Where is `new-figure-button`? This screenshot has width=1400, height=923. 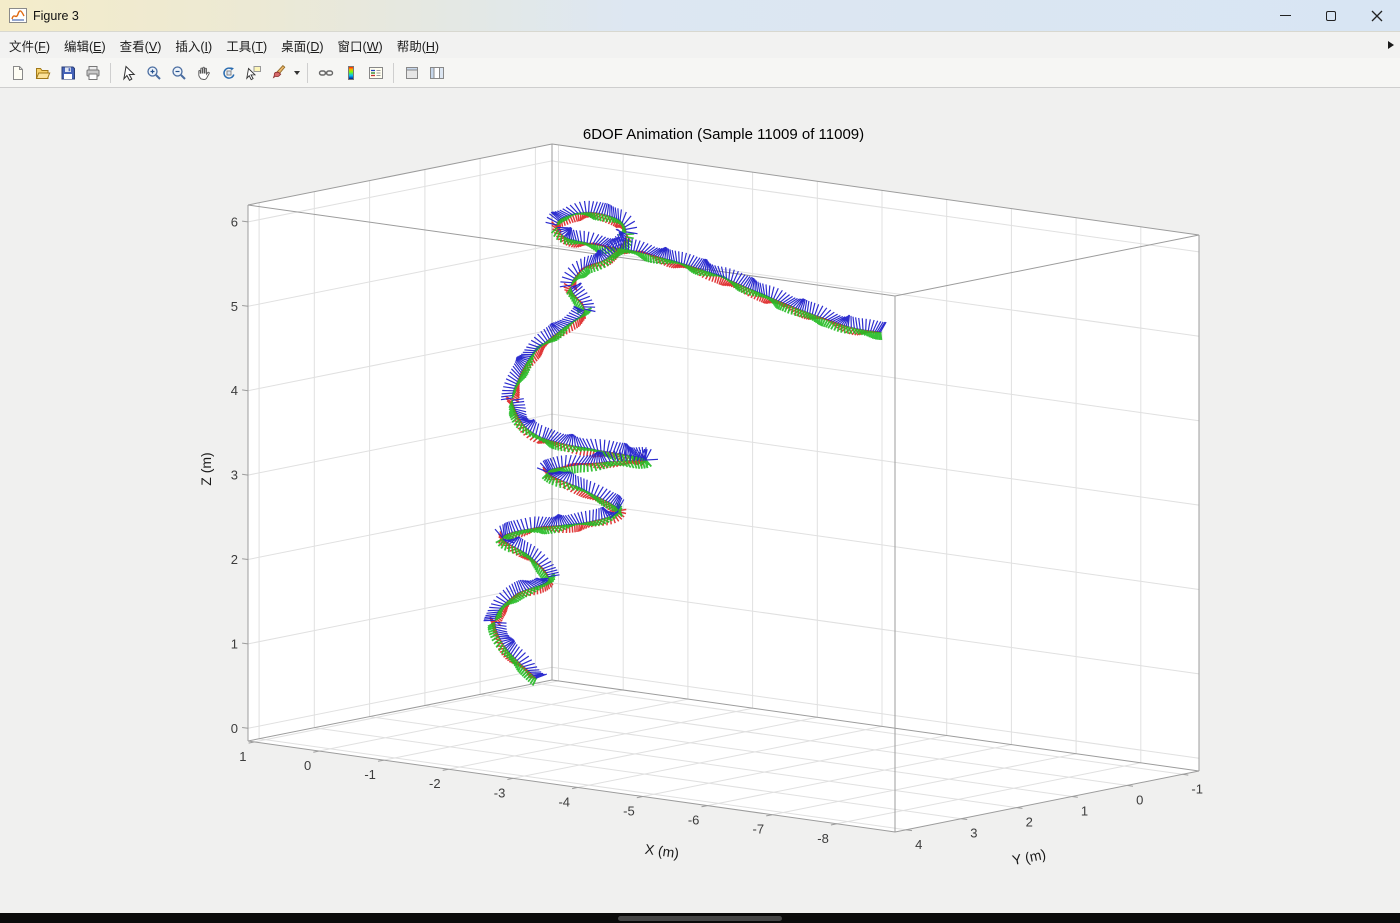
new-figure-button is located at coordinates (17, 73).